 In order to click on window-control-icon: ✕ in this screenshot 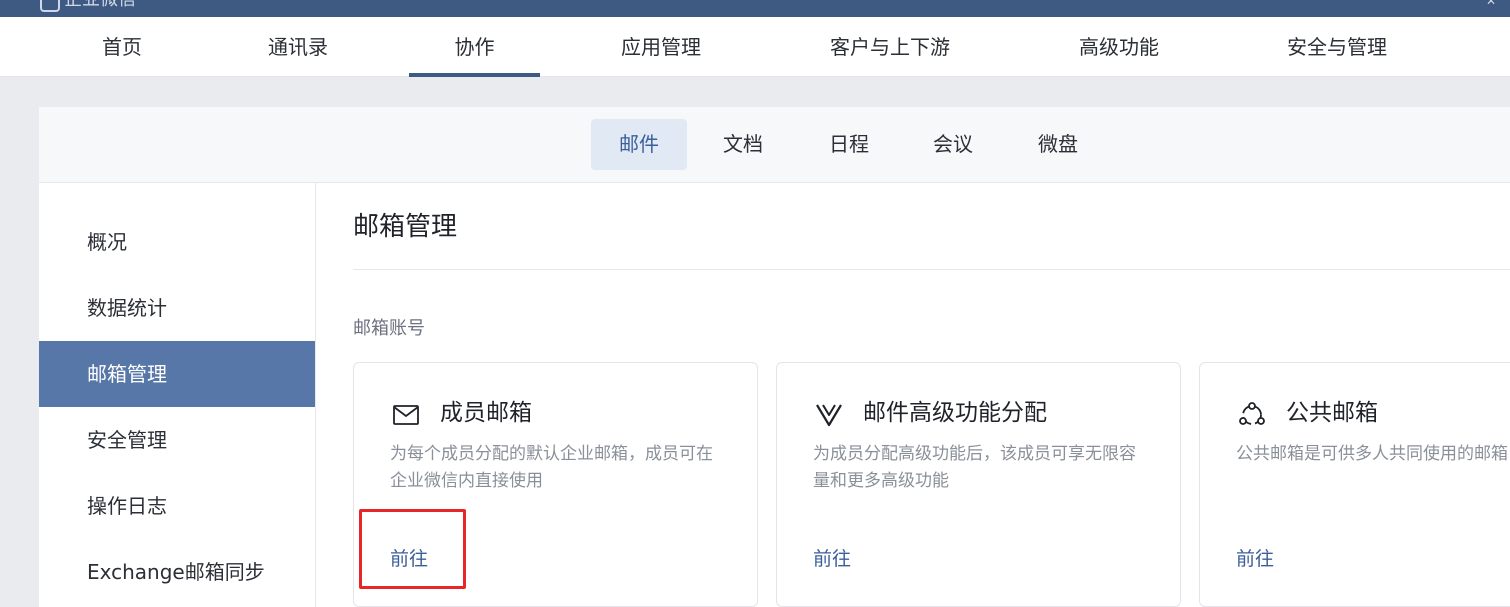, I will do `click(1494, 4)`.